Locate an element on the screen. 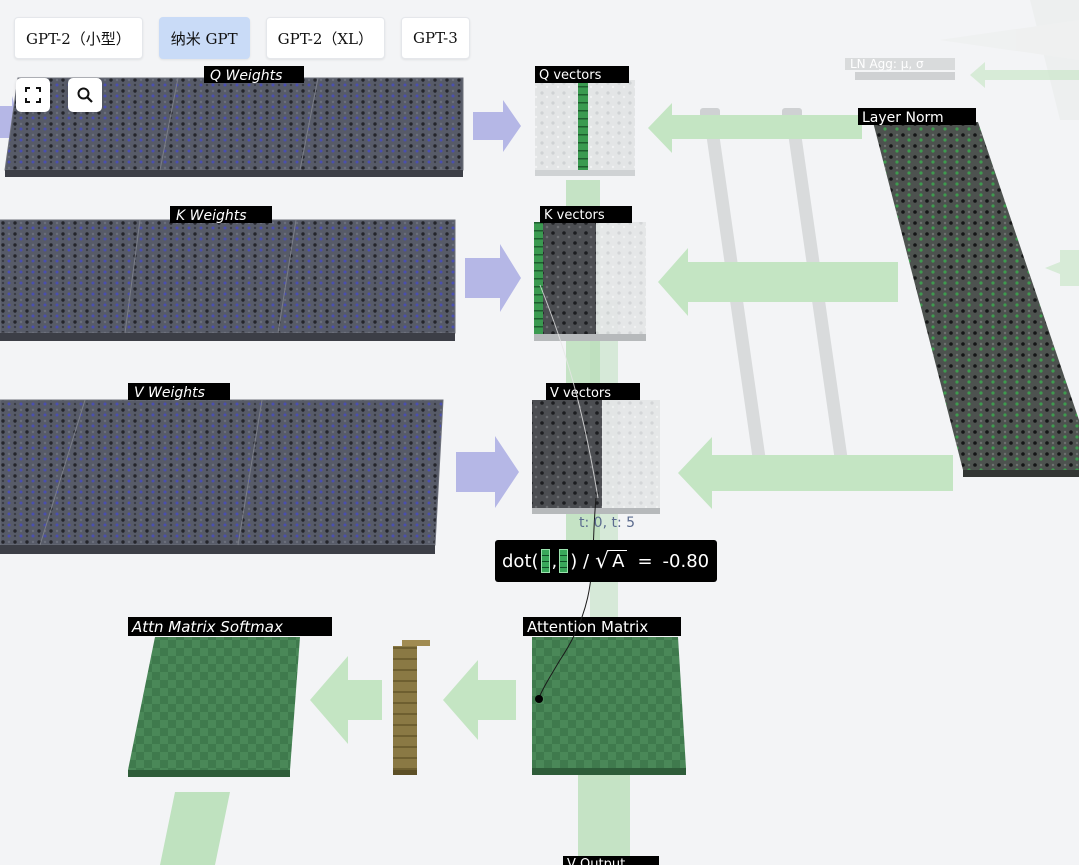  v-vectors-block: V vectors is located at coordinates (596, 448).